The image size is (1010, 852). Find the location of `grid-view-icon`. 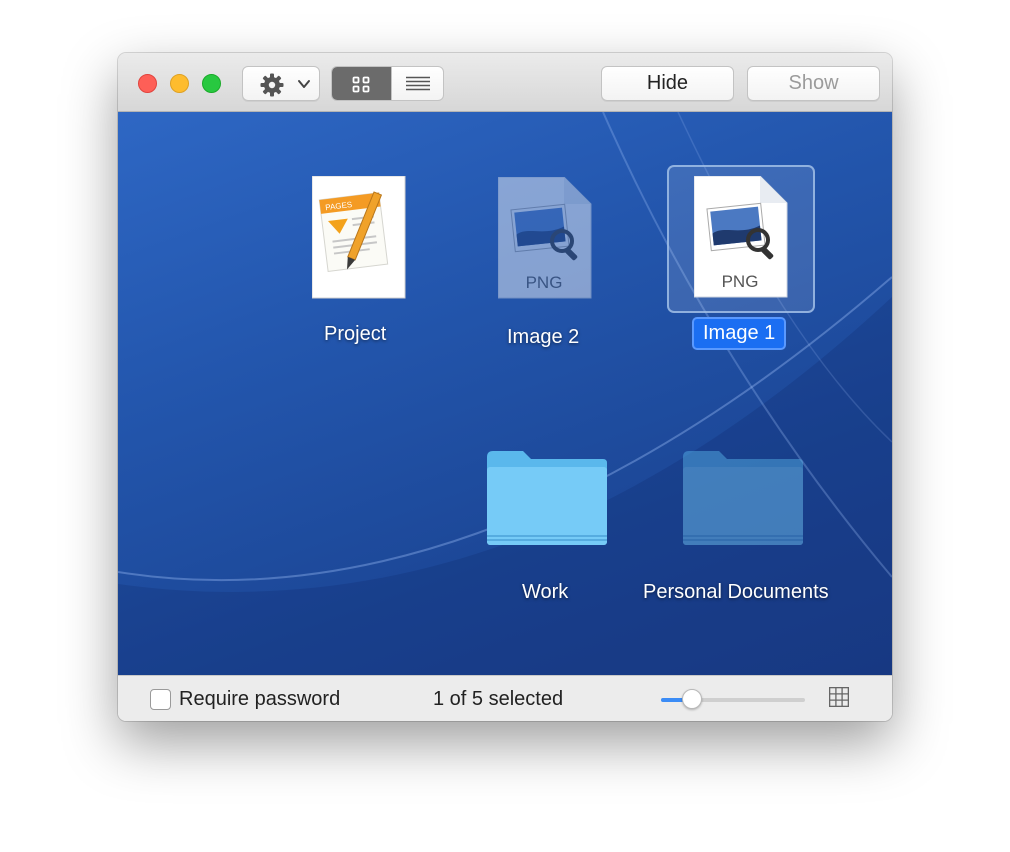

grid-view-icon is located at coordinates (361, 84).